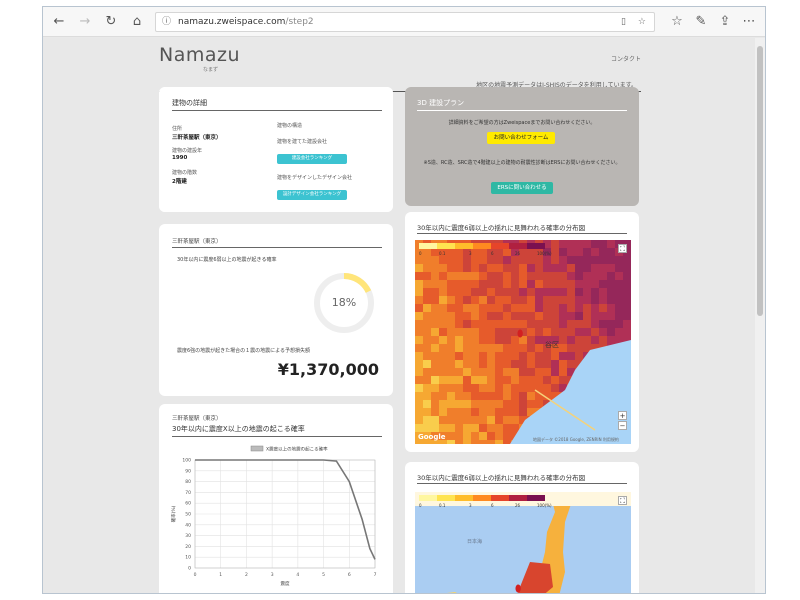  What do you see at coordinates (299, 22) in the screenshot?
I see `url-path: /step2` at bounding box center [299, 22].